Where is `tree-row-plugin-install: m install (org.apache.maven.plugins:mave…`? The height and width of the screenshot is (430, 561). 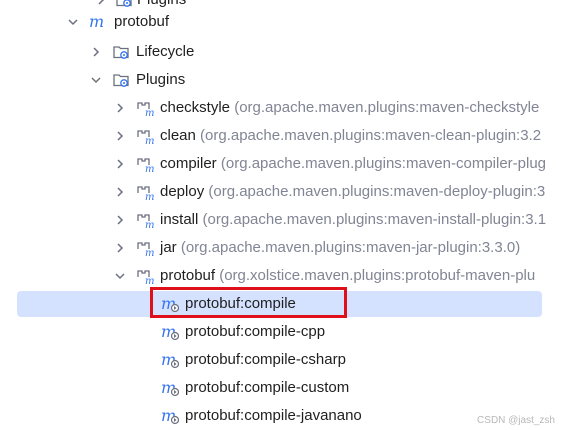 tree-row-plugin-install: m install (org.apache.maven.plugins:mave… is located at coordinates (280, 220).